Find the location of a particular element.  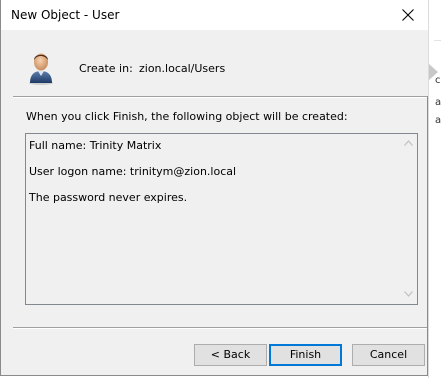

create-in-path: zion.local/Users is located at coordinates (182, 68).